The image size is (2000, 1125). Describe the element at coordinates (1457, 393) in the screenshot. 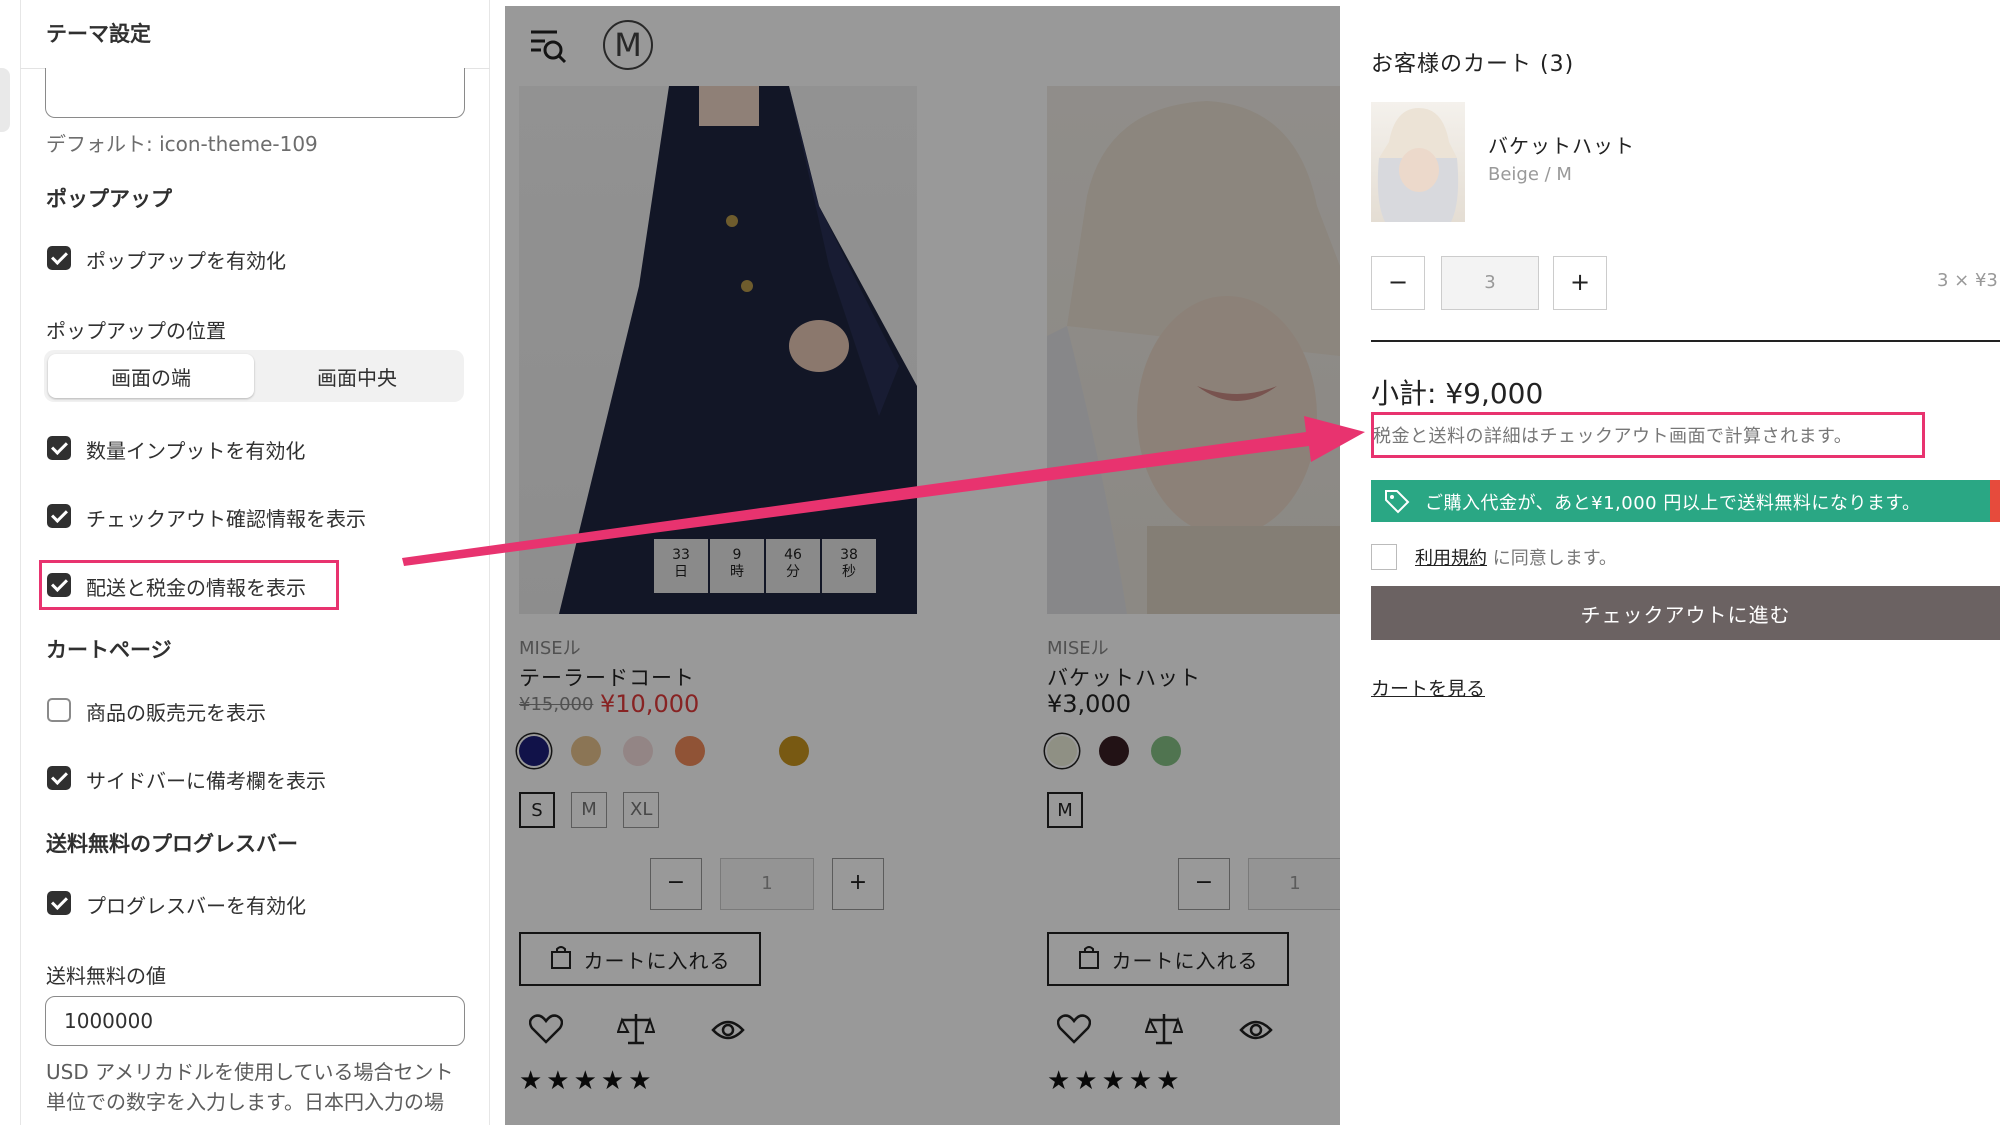

I see `cart-subtotal: 小計: ¥9,000` at that location.